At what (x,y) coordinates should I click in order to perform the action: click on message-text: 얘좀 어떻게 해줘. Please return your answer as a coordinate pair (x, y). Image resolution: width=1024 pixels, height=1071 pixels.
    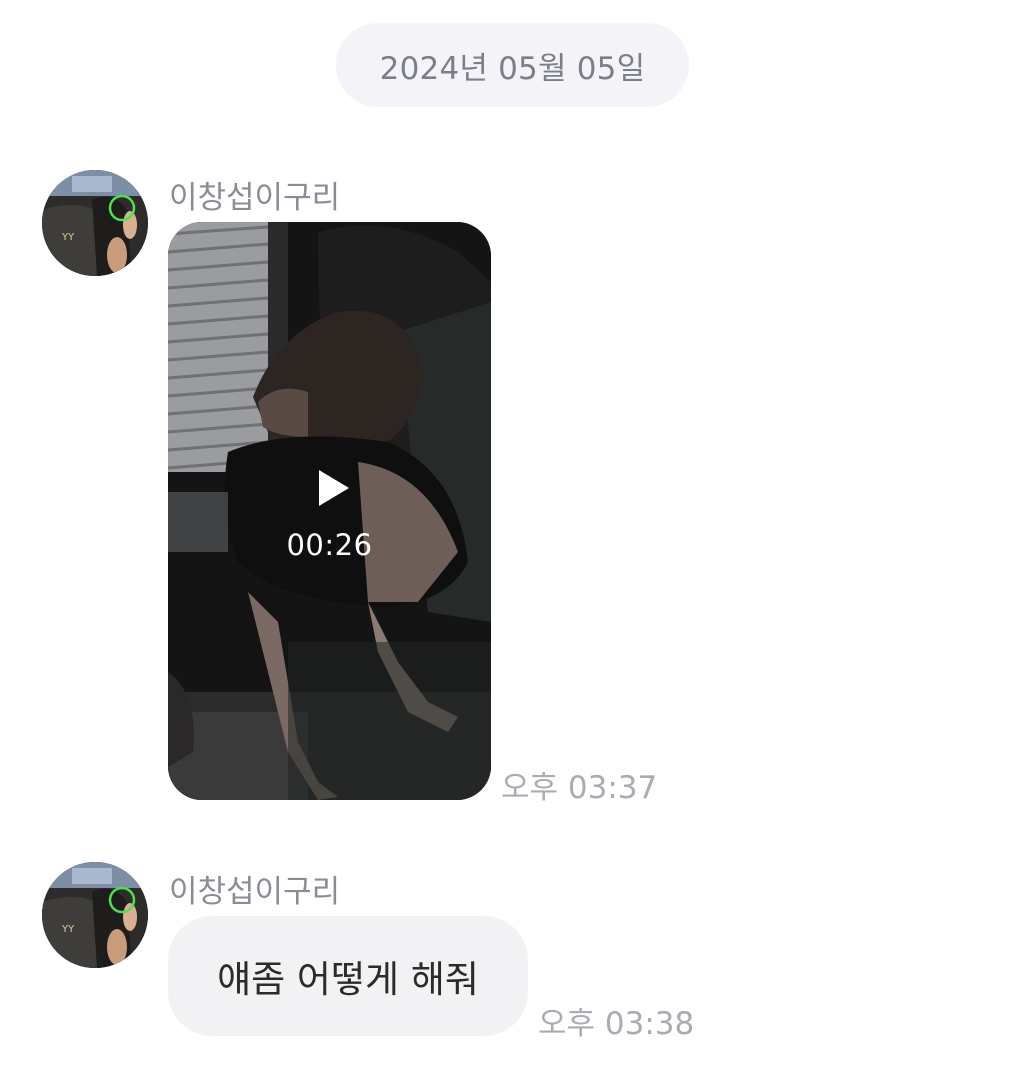
    Looking at the image, I should click on (348, 979).